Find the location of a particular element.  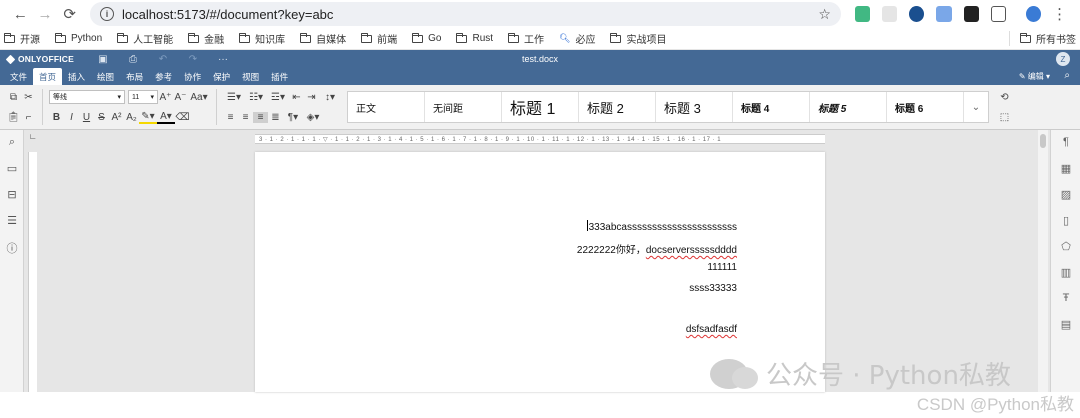

bookmark-folder: 开源 is located at coordinates (22, 38).